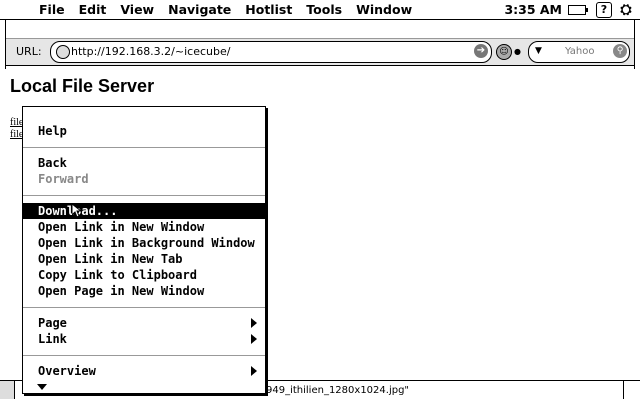 The width and height of the screenshot is (640, 401). I want to click on menu-file: File, so click(52, 9).